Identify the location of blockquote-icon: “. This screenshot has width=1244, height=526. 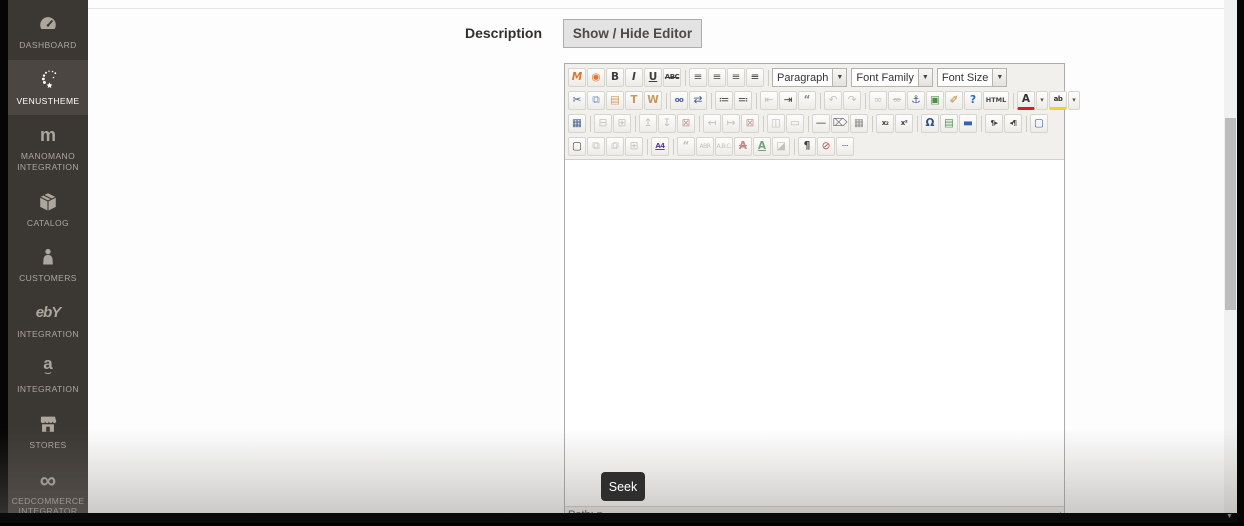
(807, 100).